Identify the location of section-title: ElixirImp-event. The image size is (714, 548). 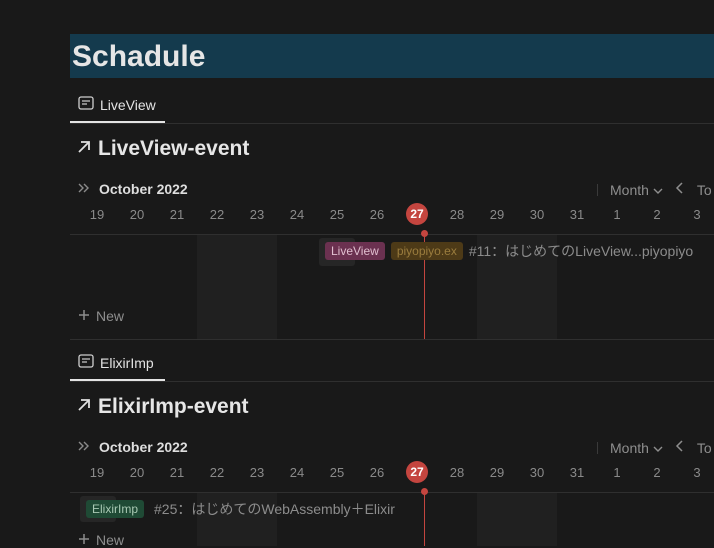
(162, 407).